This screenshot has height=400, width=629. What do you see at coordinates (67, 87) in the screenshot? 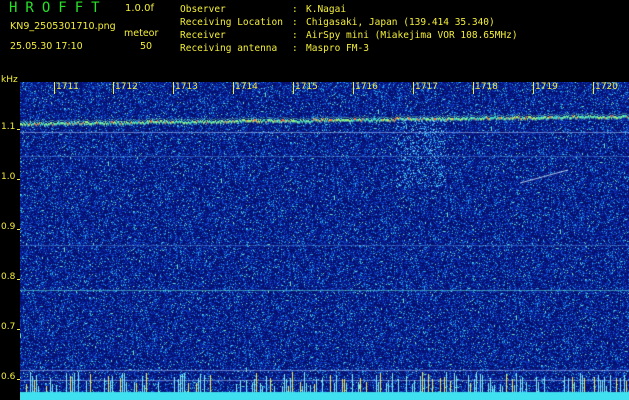
I see `time-label: 1711` at bounding box center [67, 87].